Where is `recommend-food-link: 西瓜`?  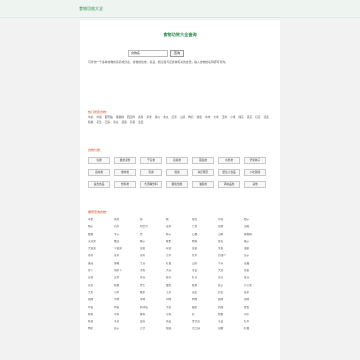 recommend-food-link: 西瓜 is located at coordinates (127, 227).